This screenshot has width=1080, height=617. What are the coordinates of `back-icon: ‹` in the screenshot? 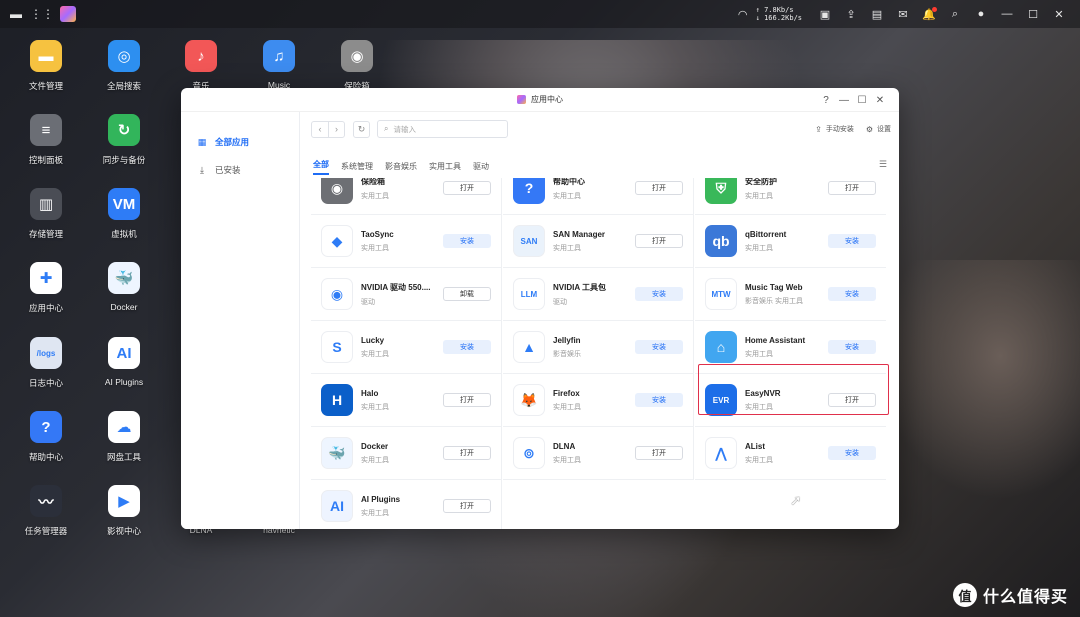 It's located at (320, 129).